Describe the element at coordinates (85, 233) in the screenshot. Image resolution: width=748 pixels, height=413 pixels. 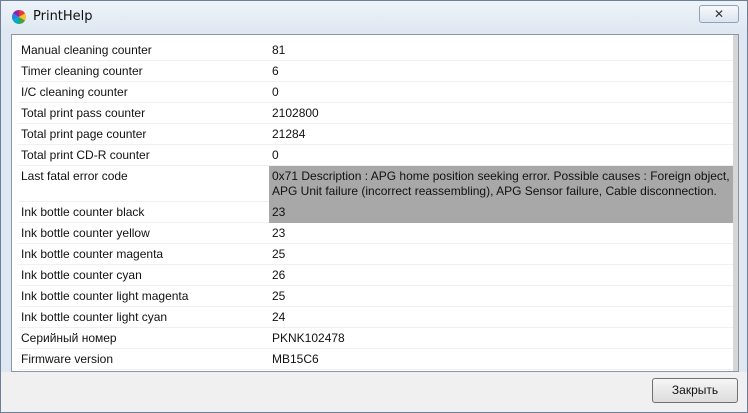
I see `row-label: Ink bottle counter yellow` at that location.